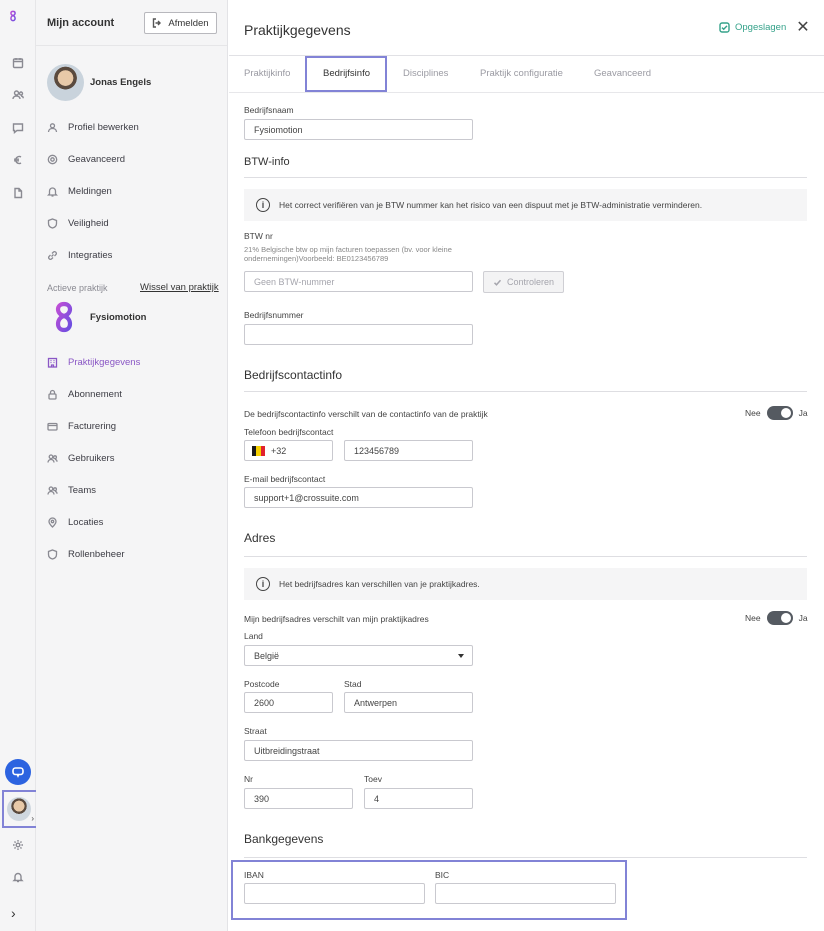  What do you see at coordinates (79, 191) in the screenshot?
I see `sidebar-item-notifications: Meldingen` at bounding box center [79, 191].